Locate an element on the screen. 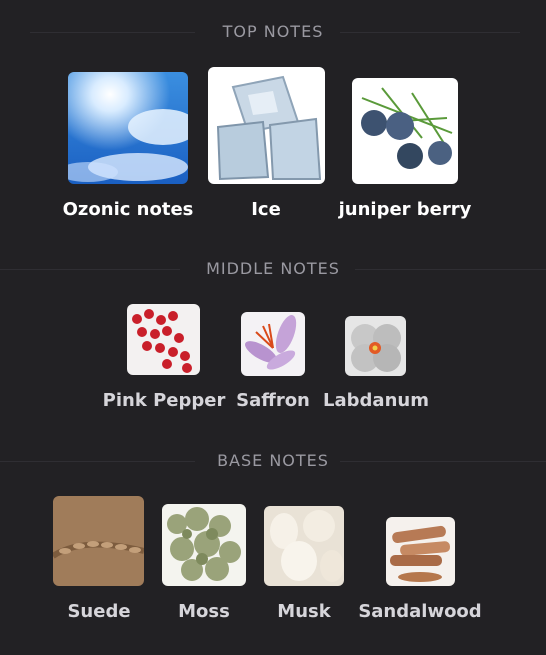 This screenshot has height=655, width=546. note-label-suede: Suede is located at coordinates (99, 611).